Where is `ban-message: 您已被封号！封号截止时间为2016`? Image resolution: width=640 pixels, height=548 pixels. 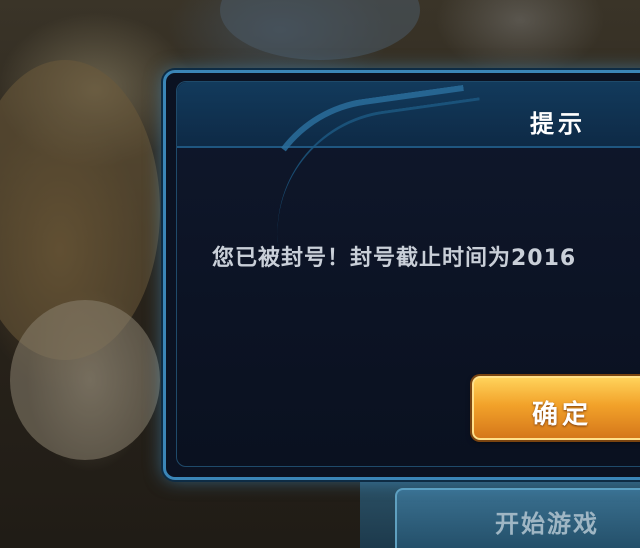 ban-message: 您已被封号！封号截止时间为2016 is located at coordinates (394, 258).